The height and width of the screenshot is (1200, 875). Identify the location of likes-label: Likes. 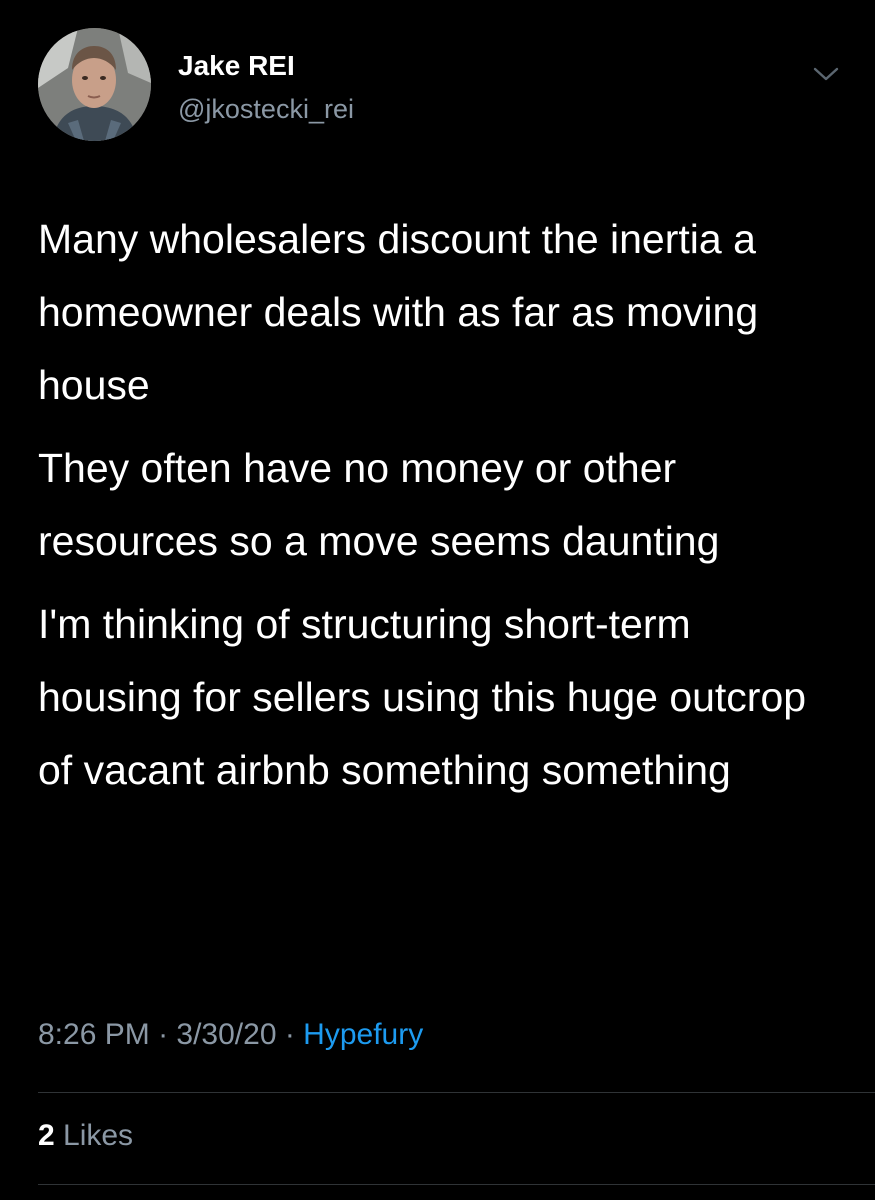
(94, 1135).